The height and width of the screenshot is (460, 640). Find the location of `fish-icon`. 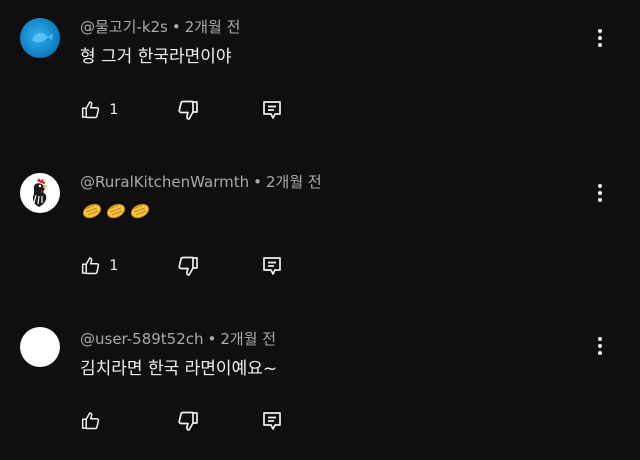

fish-icon is located at coordinates (42, 38).